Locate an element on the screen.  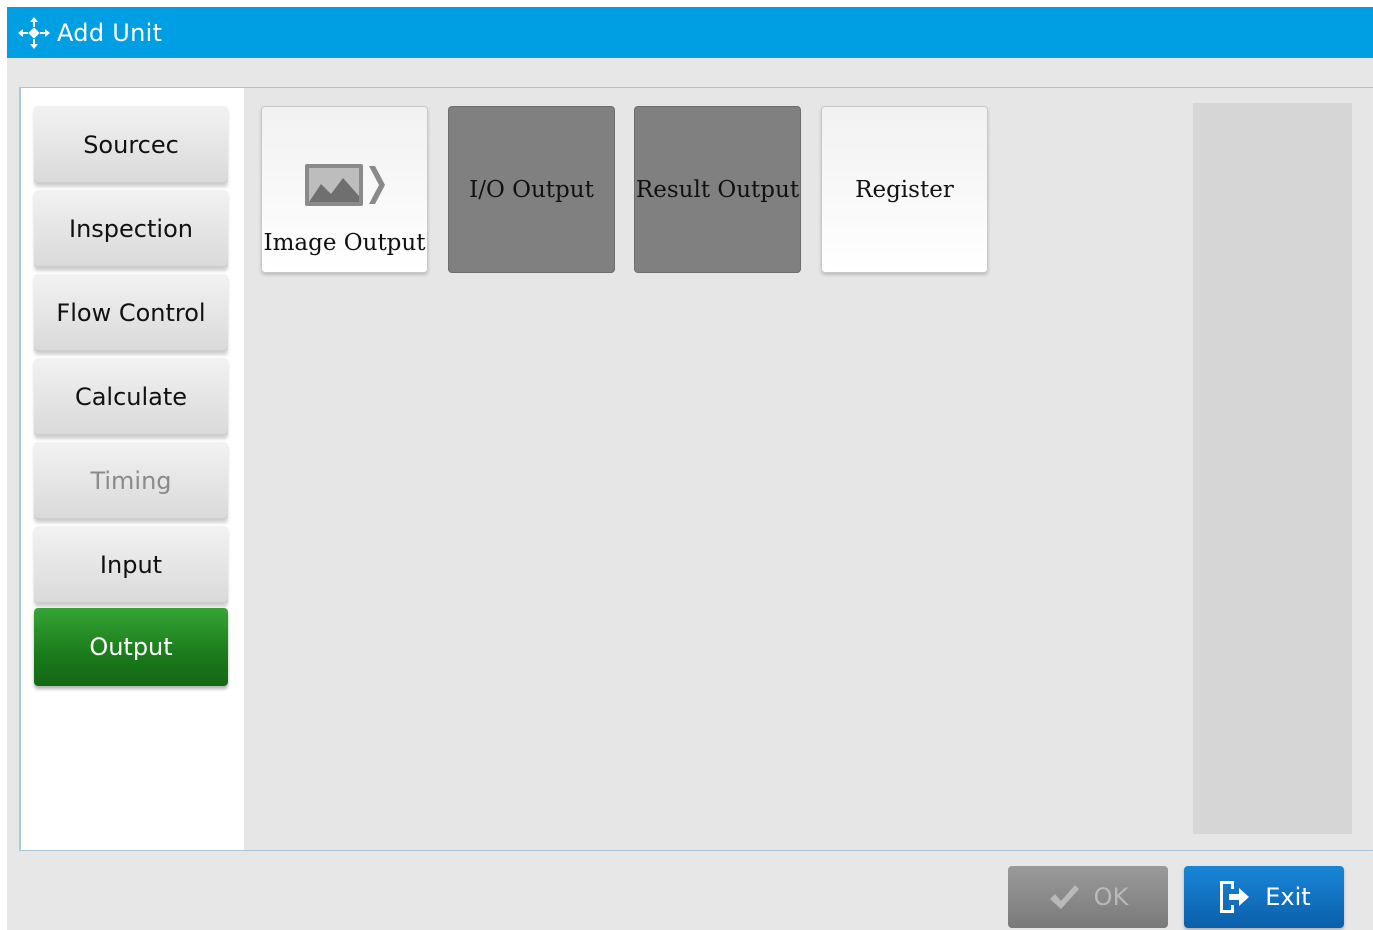
image-output-icon is located at coordinates (345, 188).